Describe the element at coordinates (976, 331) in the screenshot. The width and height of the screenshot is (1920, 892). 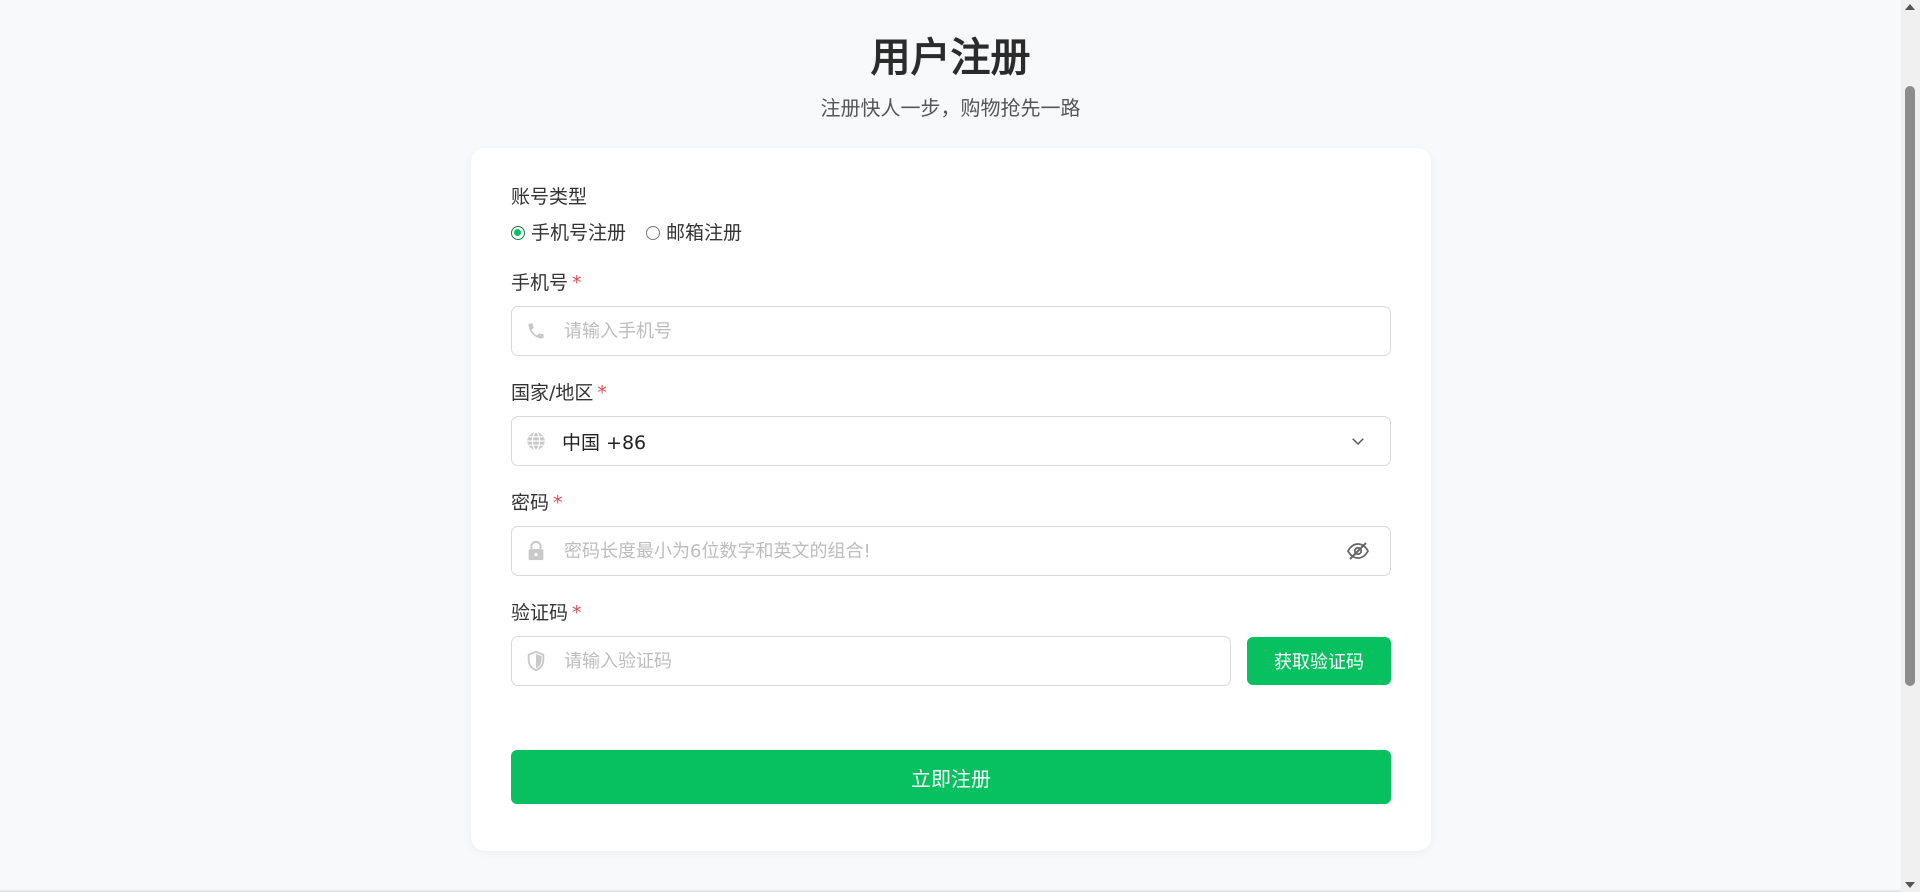
I see `phone-input` at that location.